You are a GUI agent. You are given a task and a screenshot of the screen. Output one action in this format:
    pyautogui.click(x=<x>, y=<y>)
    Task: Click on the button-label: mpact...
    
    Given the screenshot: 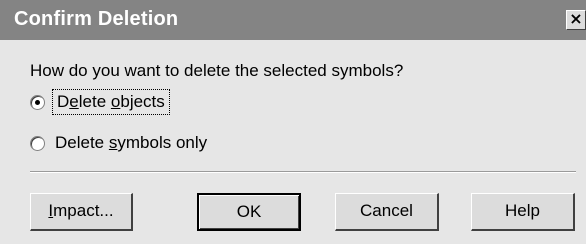 What is the action you would take?
    pyautogui.click(x=83, y=210)
    